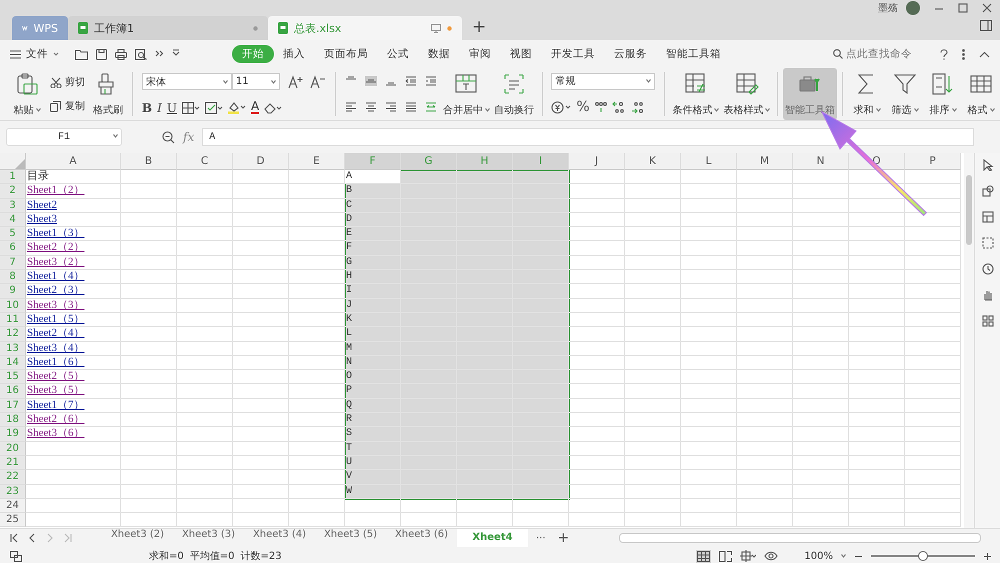 This screenshot has height=563, width=1000. Describe the element at coordinates (273, 108) in the screenshot. I see `eraser-icon` at that location.